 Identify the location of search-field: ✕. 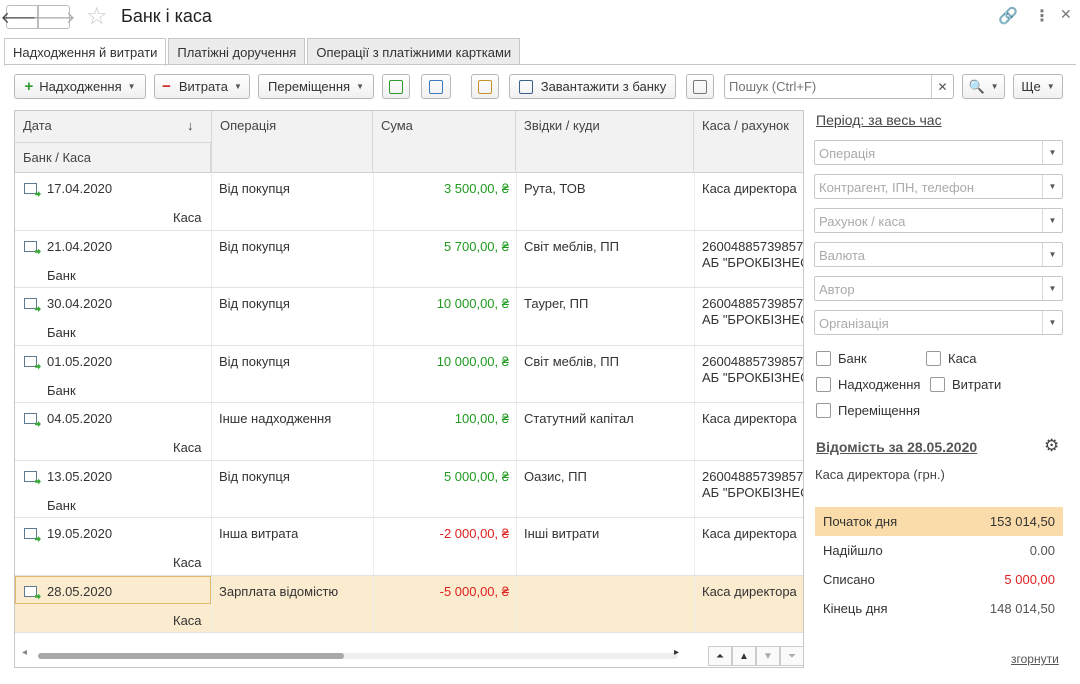
(839, 86).